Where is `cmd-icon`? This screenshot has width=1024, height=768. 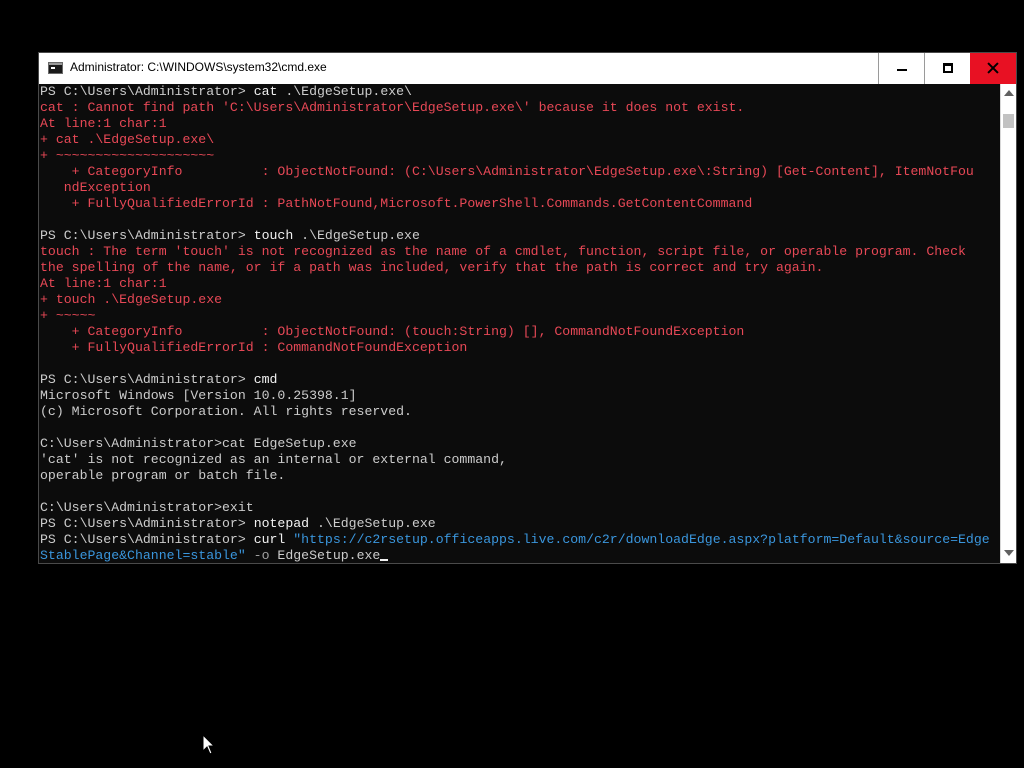 cmd-icon is located at coordinates (55, 68).